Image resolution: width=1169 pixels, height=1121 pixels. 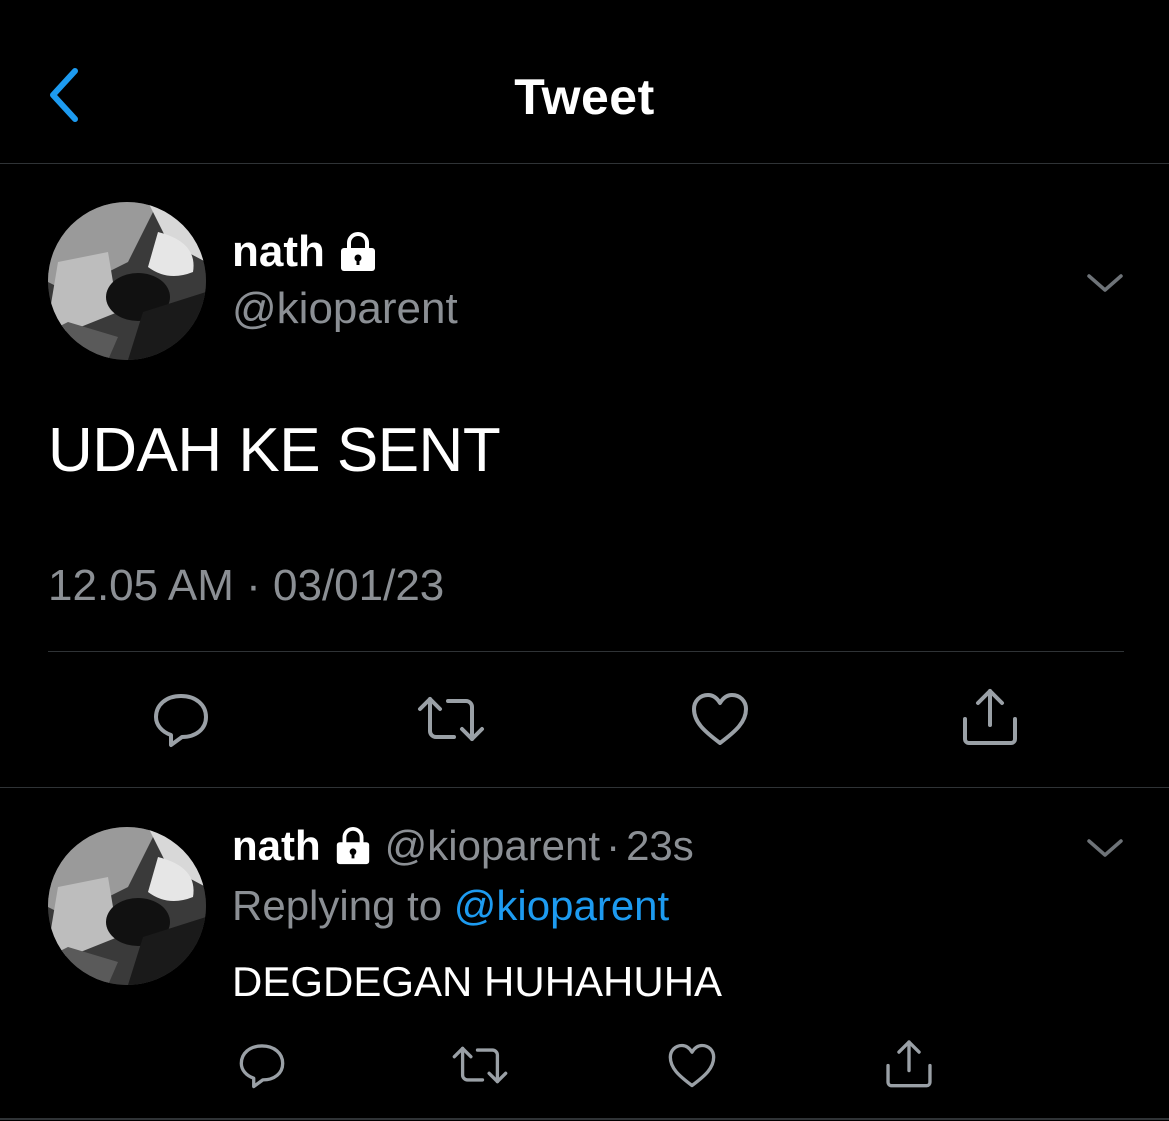 I want to click on section-divider, so click(x=584, y=787).